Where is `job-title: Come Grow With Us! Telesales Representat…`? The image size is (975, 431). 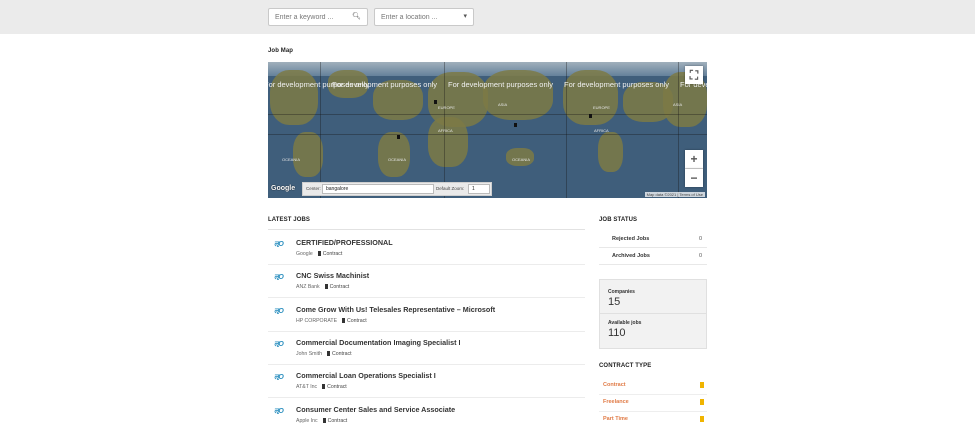 job-title: Come Grow With Us! Telesales Representat… is located at coordinates (395, 309).